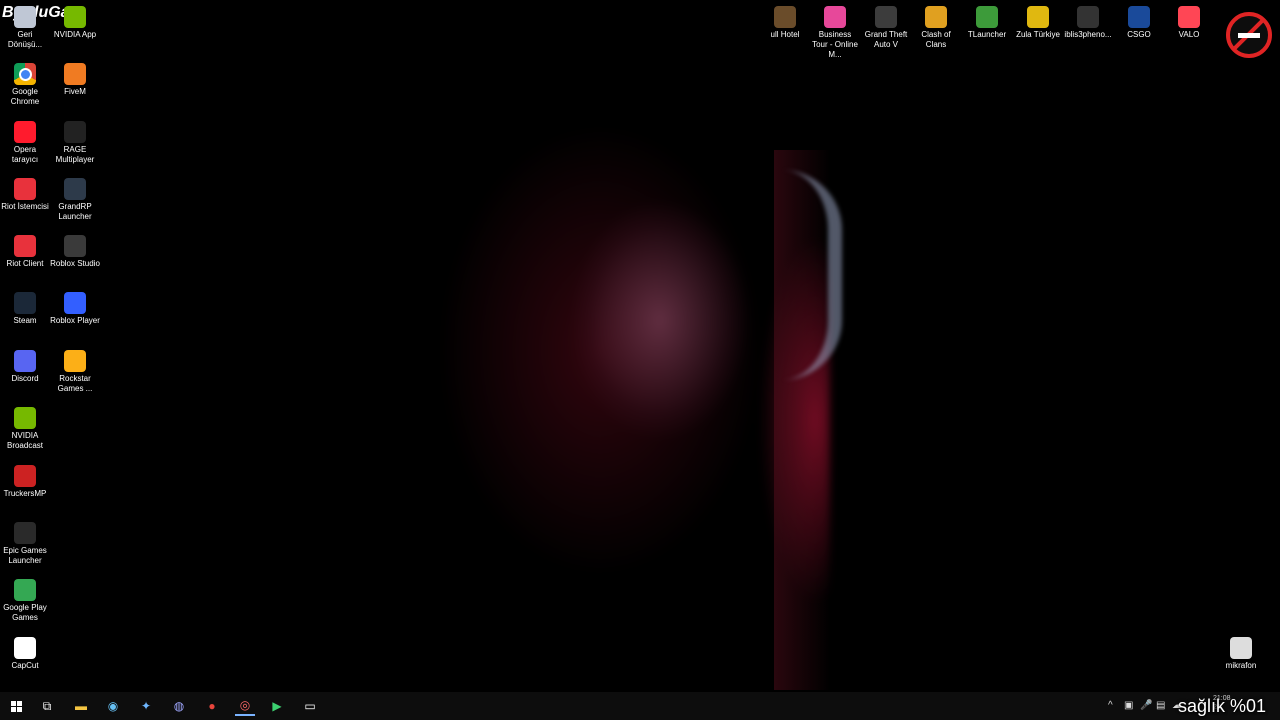  Describe the element at coordinates (75, 361) in the screenshot. I see `rockstar-icon` at that location.